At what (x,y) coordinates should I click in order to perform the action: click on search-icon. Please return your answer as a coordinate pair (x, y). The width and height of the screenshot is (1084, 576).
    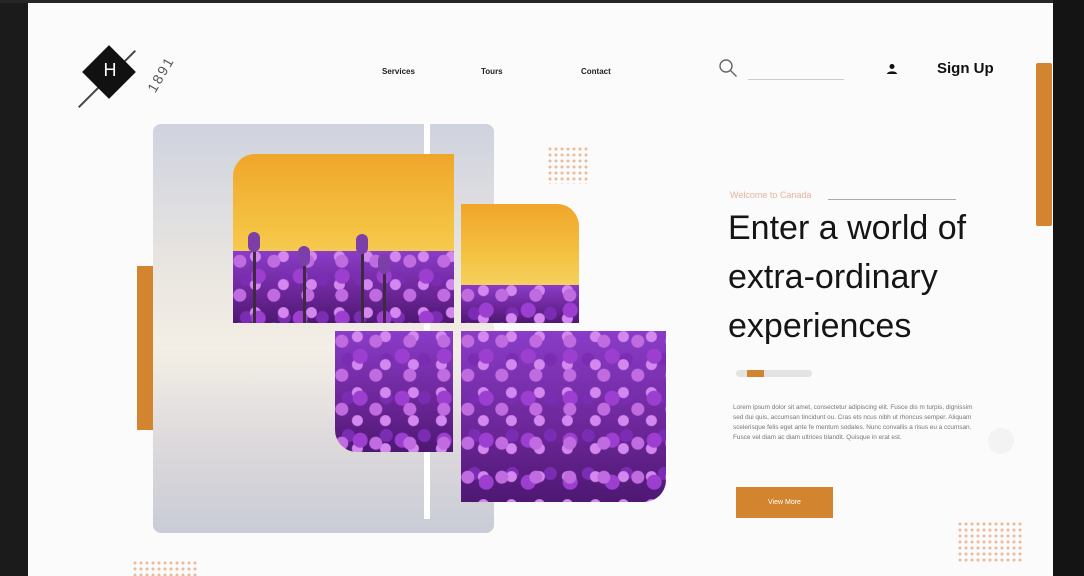
    Looking at the image, I should click on (728, 68).